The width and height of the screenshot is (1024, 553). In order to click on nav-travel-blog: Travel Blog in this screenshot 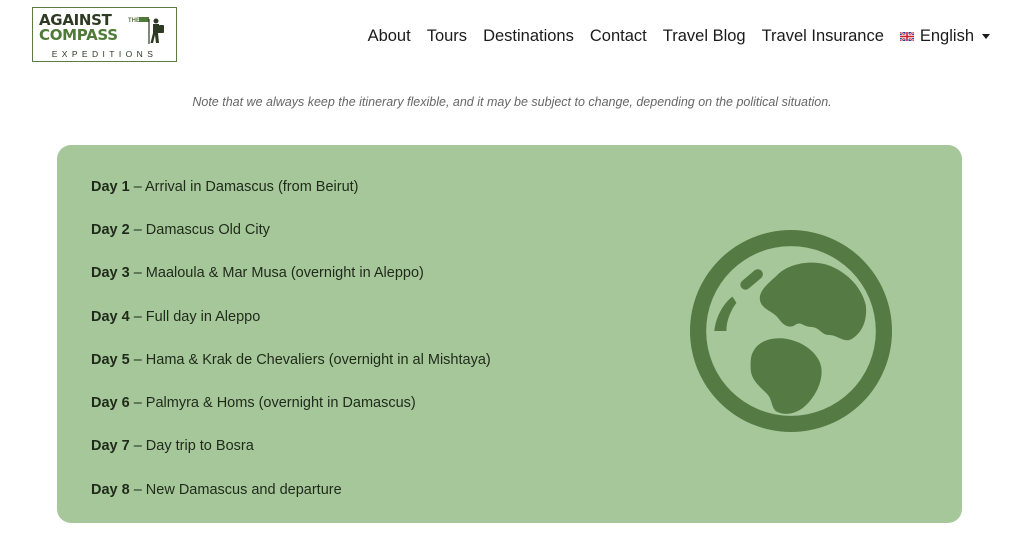, I will do `click(704, 36)`.